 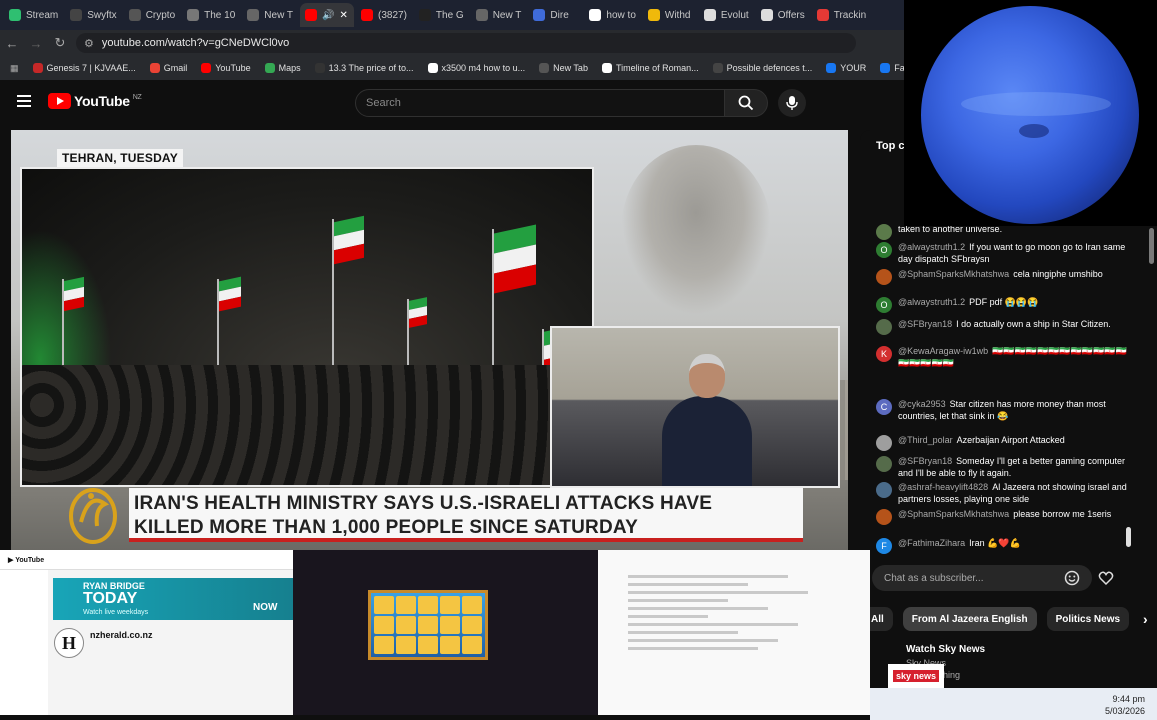 I want to click on facebook-icon, so click(x=885, y=68).